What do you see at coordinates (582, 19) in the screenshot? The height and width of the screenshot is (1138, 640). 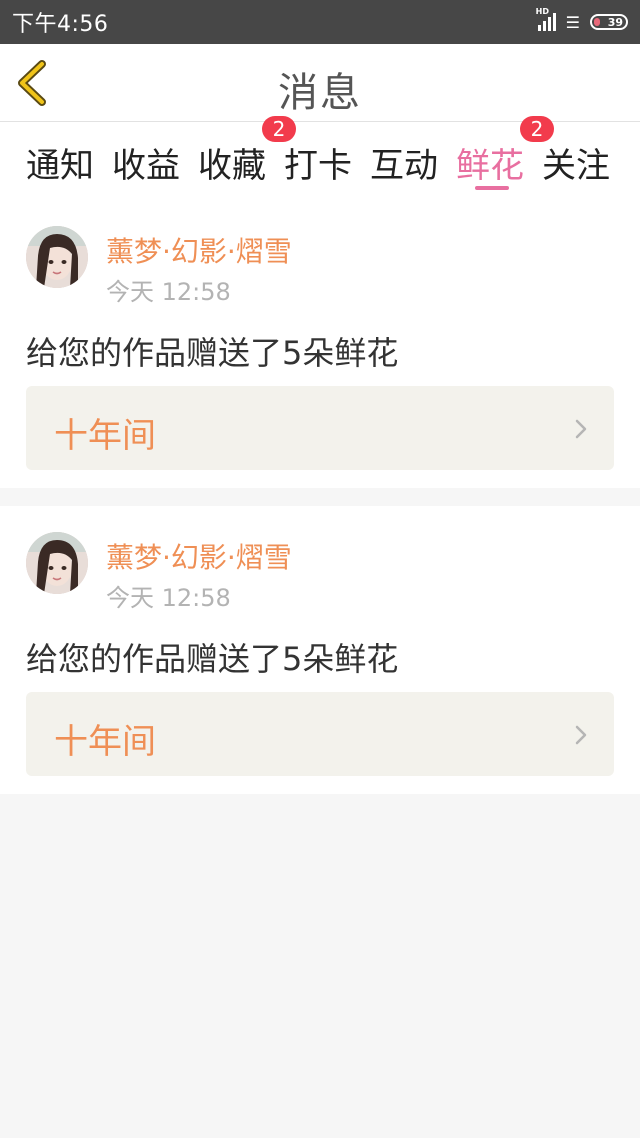 I see `status-icons: HD ☰ 39` at bounding box center [582, 19].